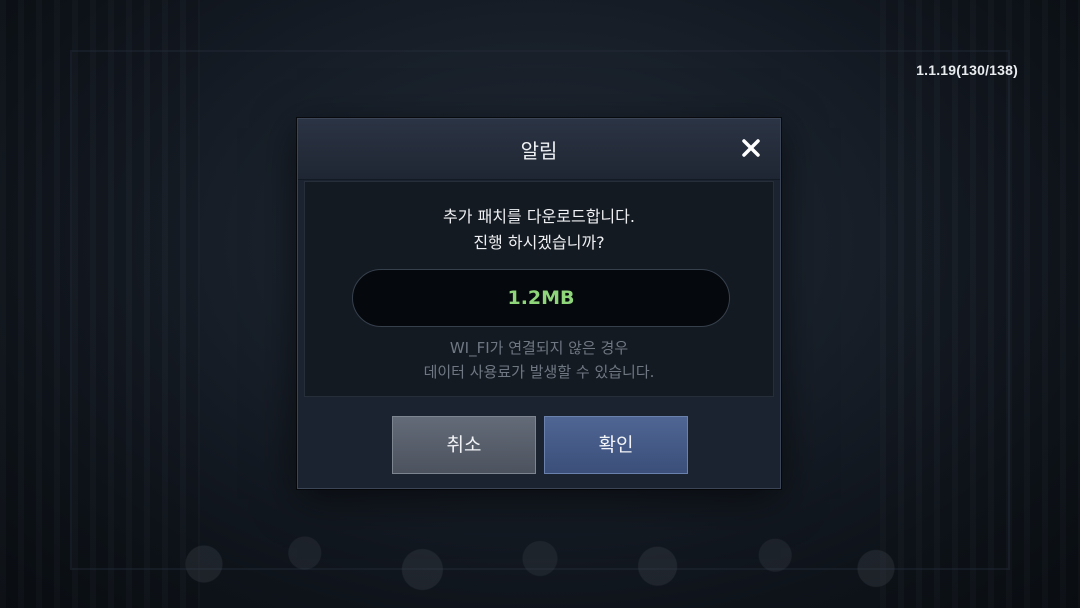  I want to click on message-line-2: 진행 하시겠습니까?, so click(539, 242).